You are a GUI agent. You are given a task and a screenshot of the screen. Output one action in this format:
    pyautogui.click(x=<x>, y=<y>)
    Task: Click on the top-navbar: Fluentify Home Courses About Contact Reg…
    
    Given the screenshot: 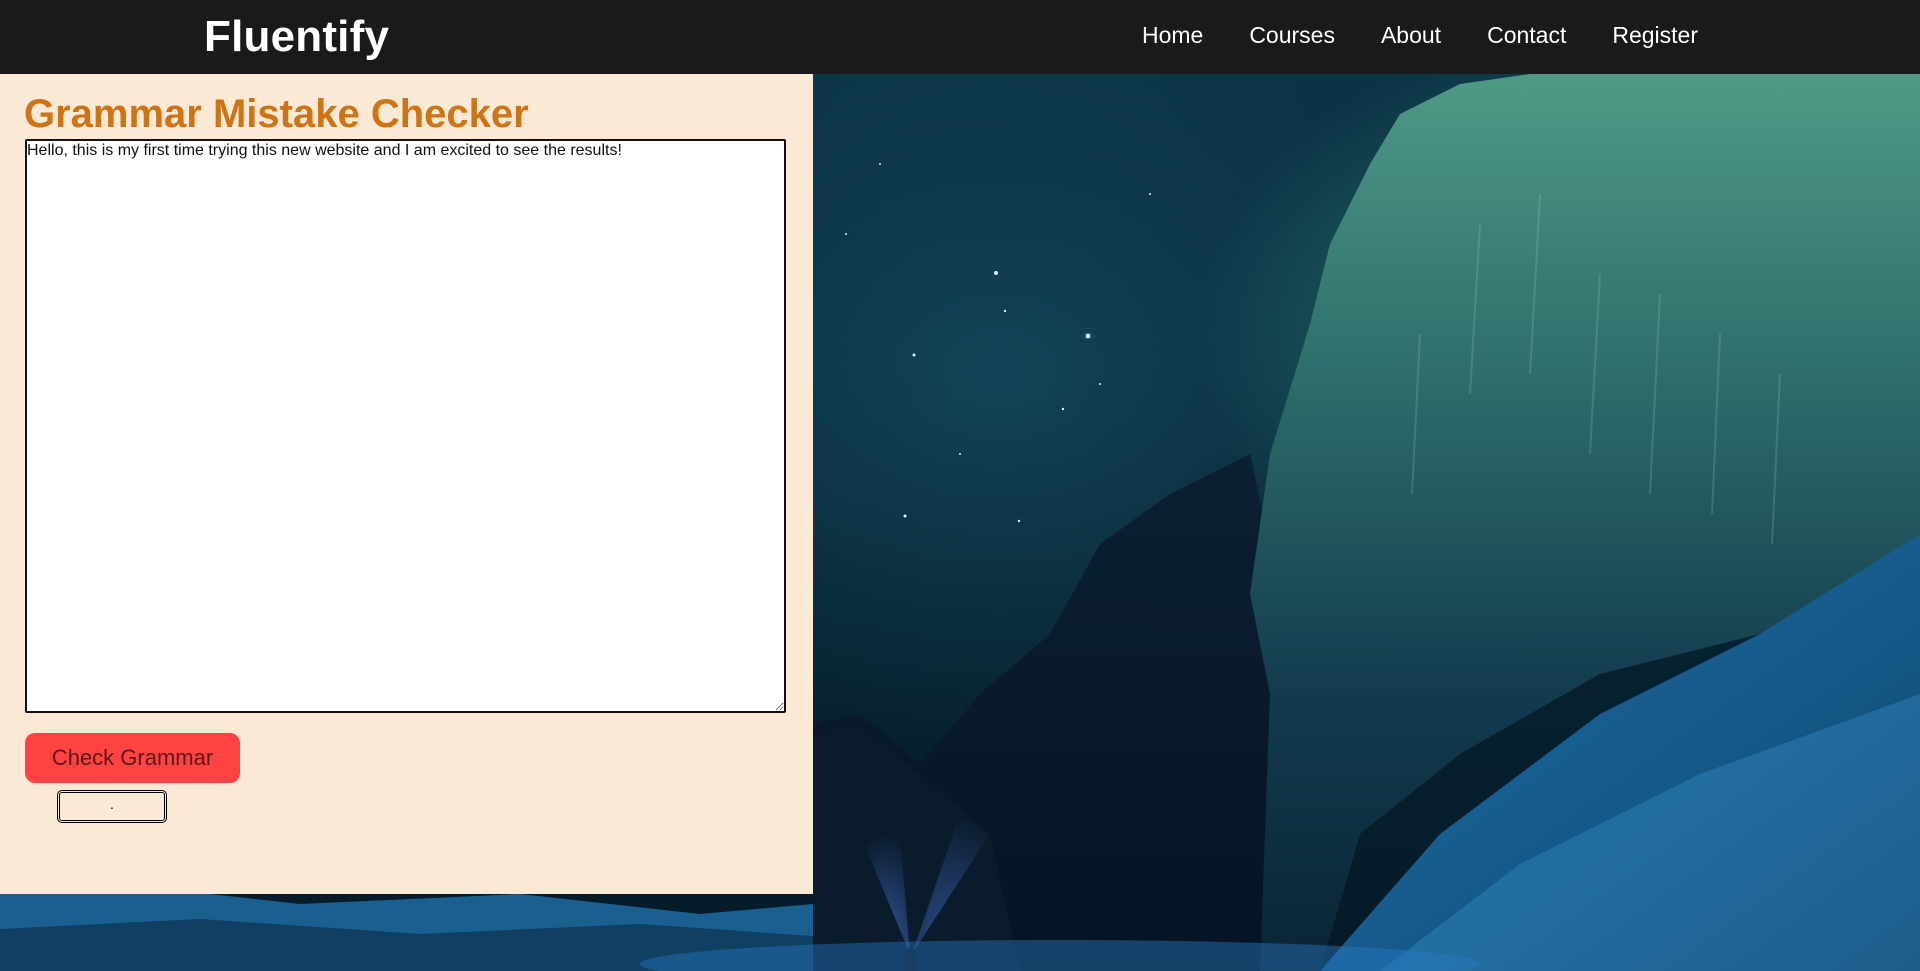 What is the action you would take?
    pyautogui.click(x=960, y=37)
    